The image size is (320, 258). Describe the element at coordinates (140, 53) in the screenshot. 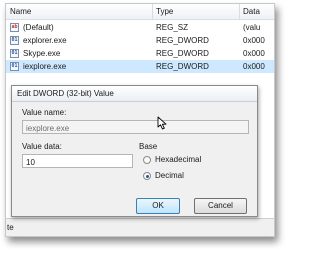

I see `table-row: 01 Skype.exe REG_DWORD 0x000` at that location.